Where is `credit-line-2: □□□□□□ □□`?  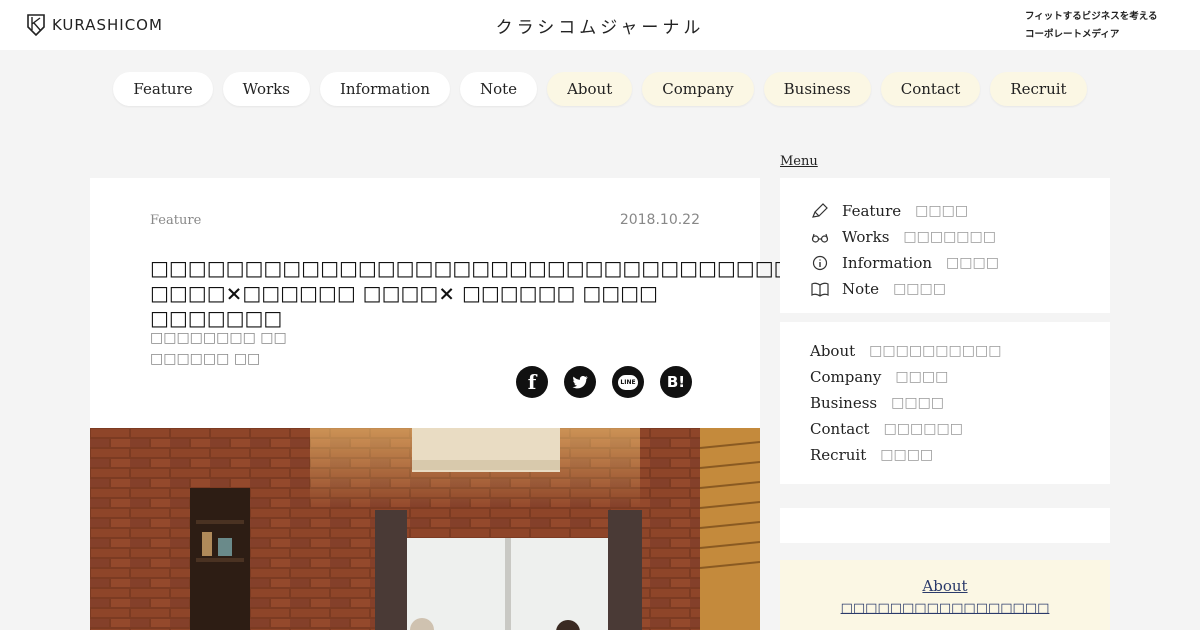
credit-line-2: □□□□□□ □□ is located at coordinates (205, 359).